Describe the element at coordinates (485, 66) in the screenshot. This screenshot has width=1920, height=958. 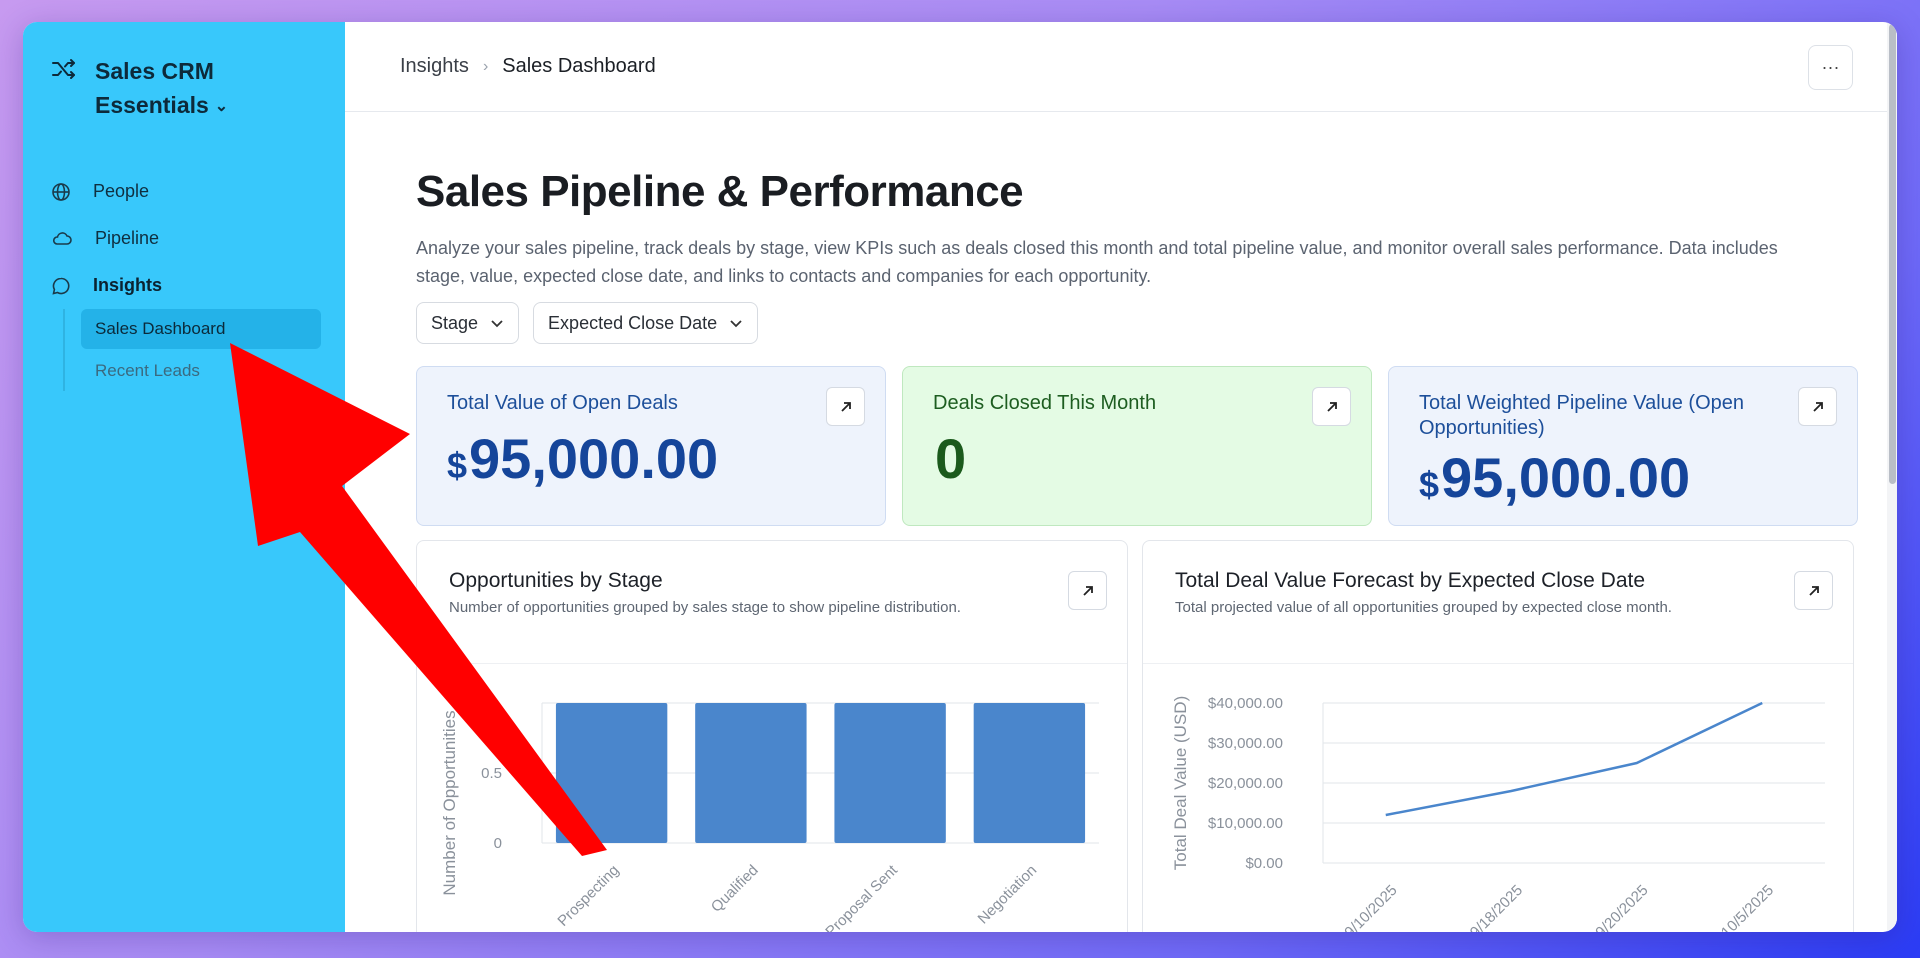
I see `chevron-right-icon: ›` at that location.